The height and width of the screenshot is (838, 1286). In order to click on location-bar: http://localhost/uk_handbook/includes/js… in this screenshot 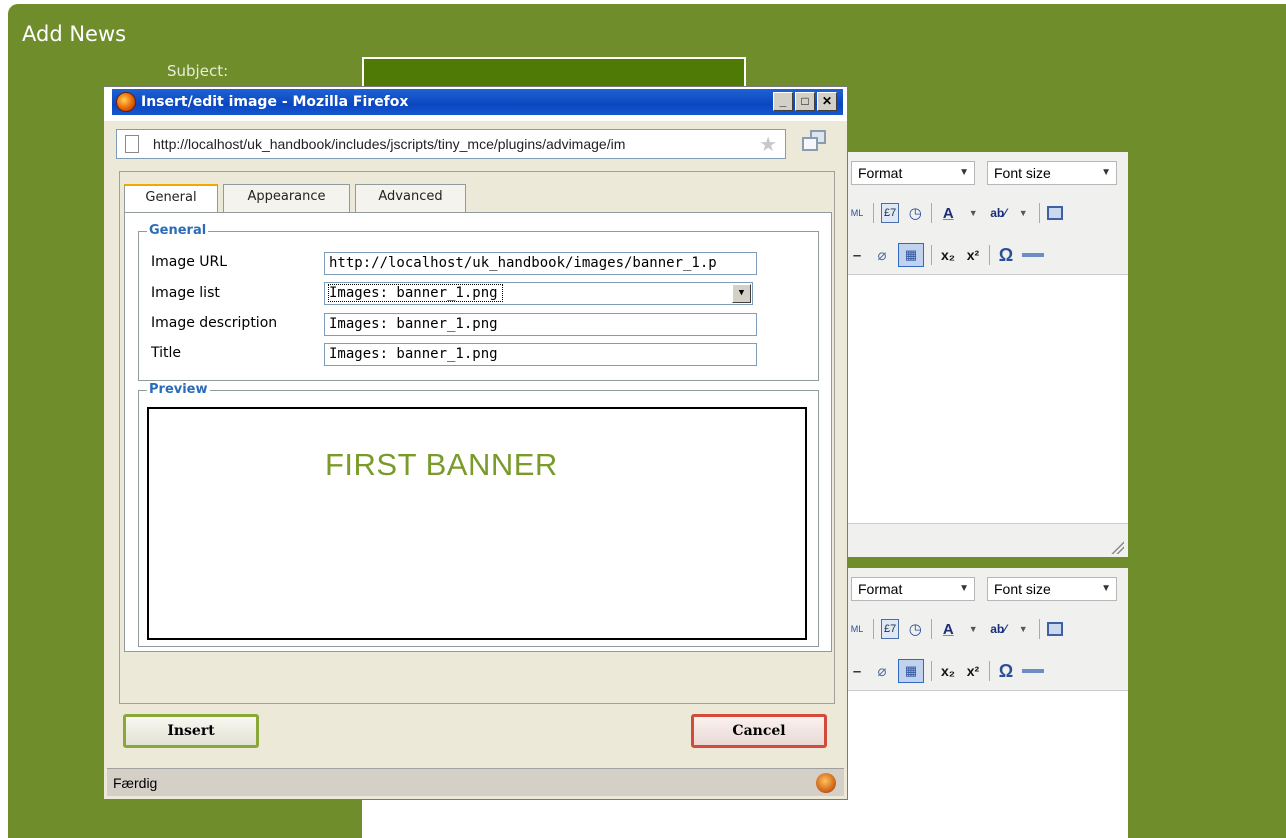, I will do `click(475, 141)`.